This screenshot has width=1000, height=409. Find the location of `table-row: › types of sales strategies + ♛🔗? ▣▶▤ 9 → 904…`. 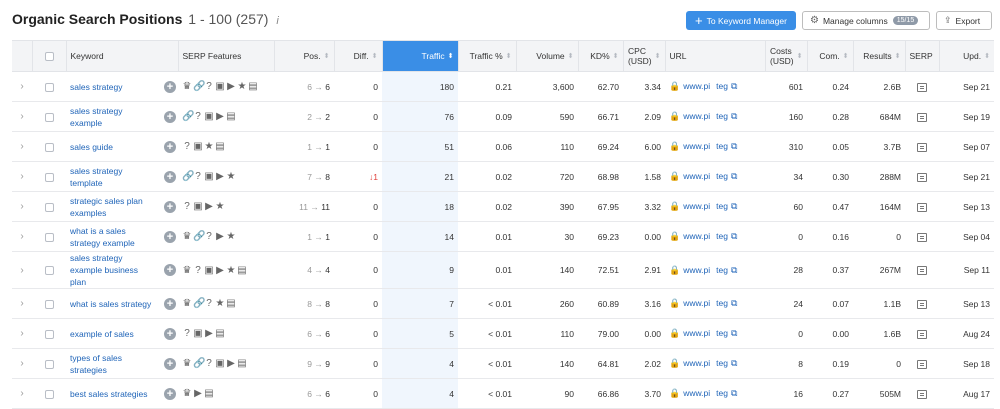

table-row: › types of sales strategies + ♛🔗? ▣▶▤ 9 → 904… is located at coordinates (503, 363).